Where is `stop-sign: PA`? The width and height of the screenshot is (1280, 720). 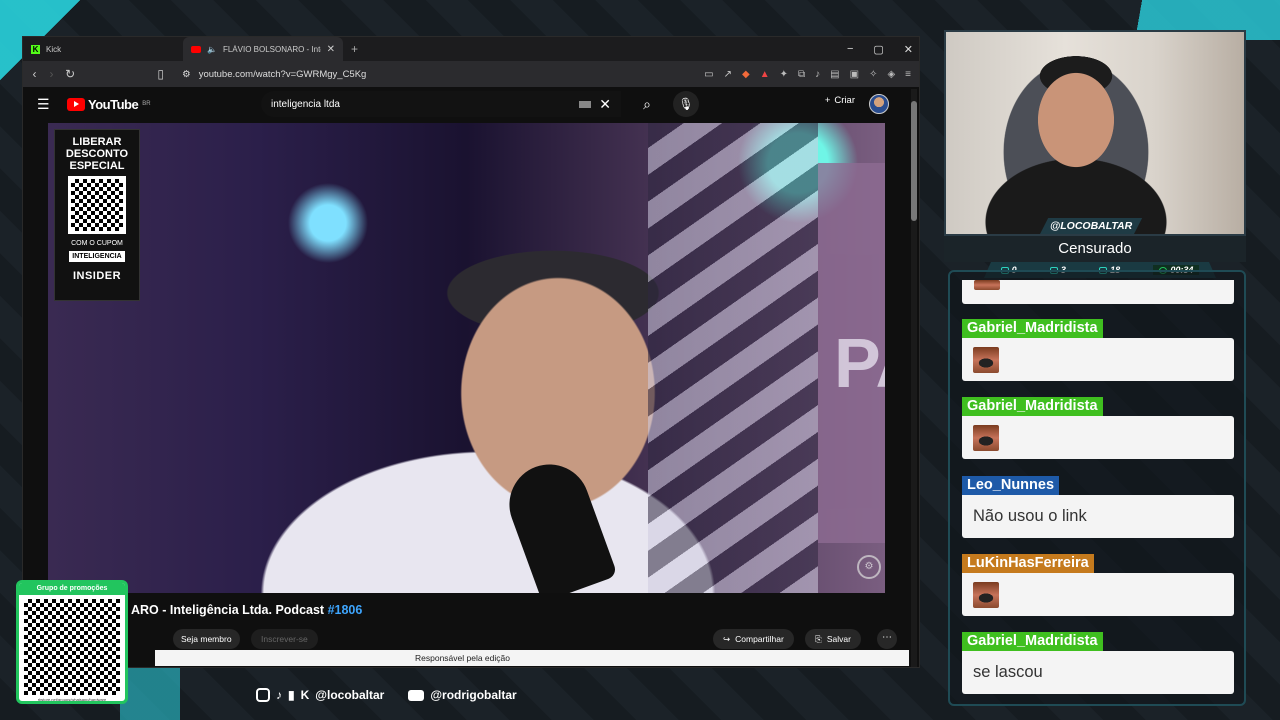 stop-sign: PA is located at coordinates (851, 353).